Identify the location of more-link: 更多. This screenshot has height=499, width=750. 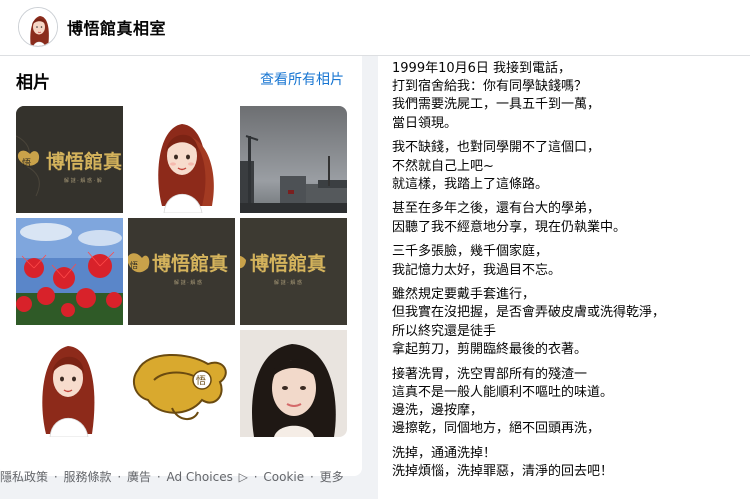
(332, 477).